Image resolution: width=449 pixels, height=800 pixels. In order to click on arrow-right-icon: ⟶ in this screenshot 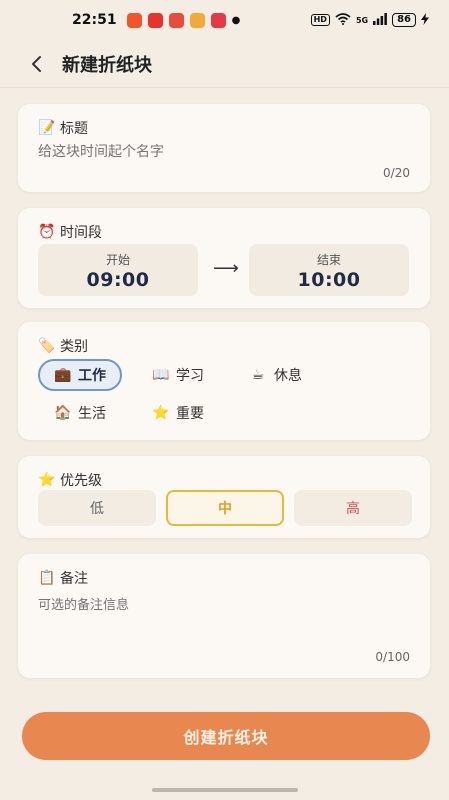, I will do `click(226, 268)`.